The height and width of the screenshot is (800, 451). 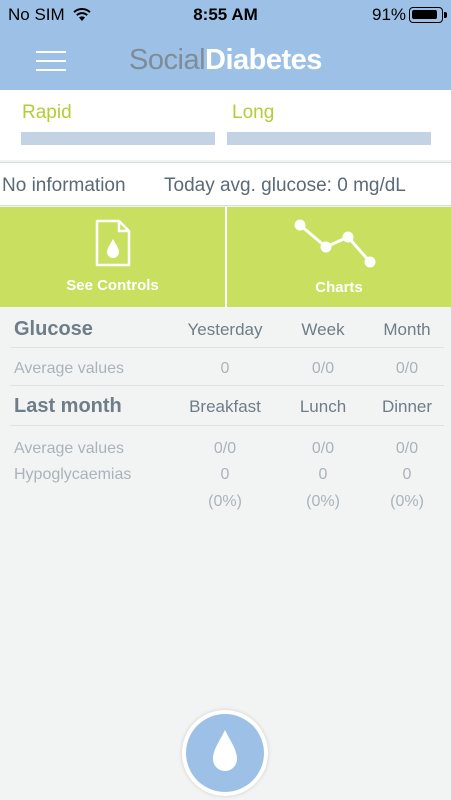 I want to click on insulin-section: Rapid Long, so click(x=225, y=125).